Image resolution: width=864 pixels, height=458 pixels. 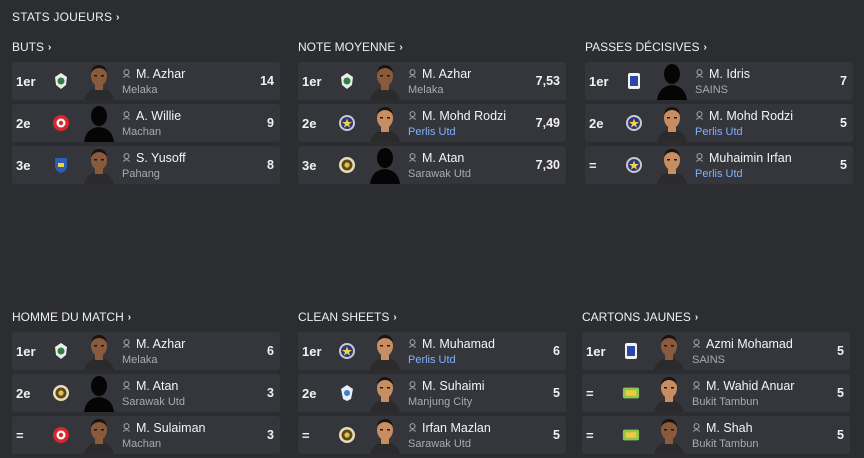 I want to click on stats-joueurs-title: STATS JOUEURS ›, so click(x=66, y=17).